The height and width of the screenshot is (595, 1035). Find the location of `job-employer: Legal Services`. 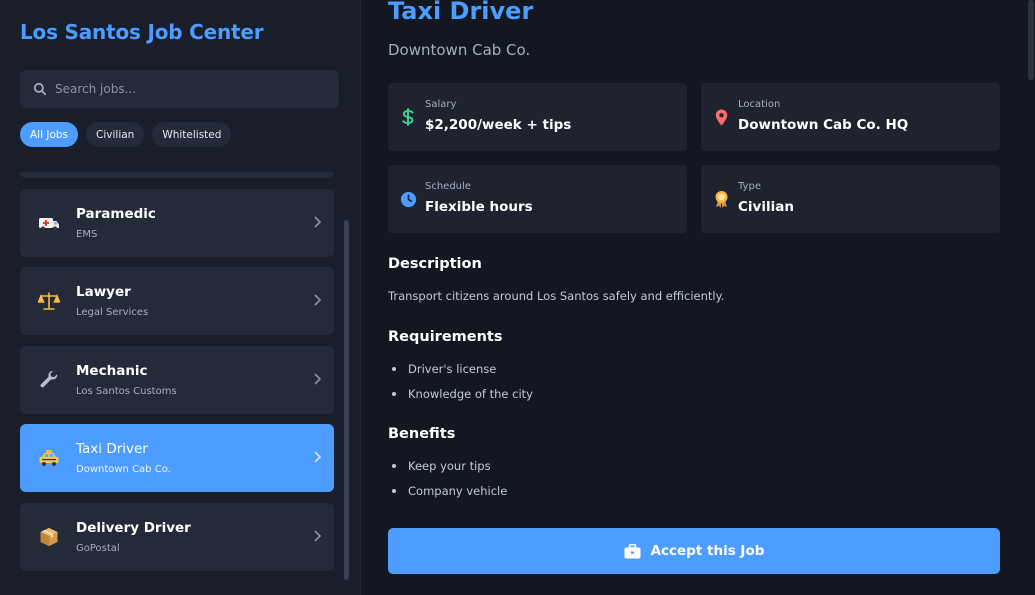

job-employer: Legal Services is located at coordinates (112, 312).